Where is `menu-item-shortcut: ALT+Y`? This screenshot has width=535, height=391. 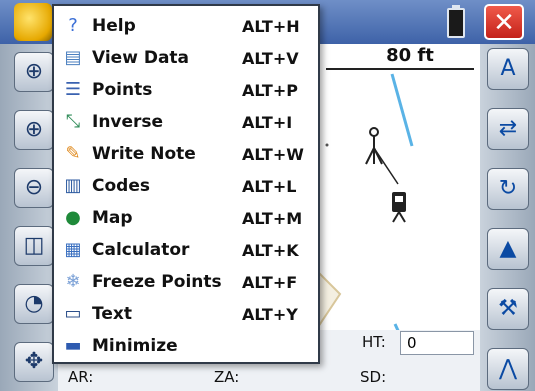 menu-item-shortcut: ALT+Y is located at coordinates (270, 314).